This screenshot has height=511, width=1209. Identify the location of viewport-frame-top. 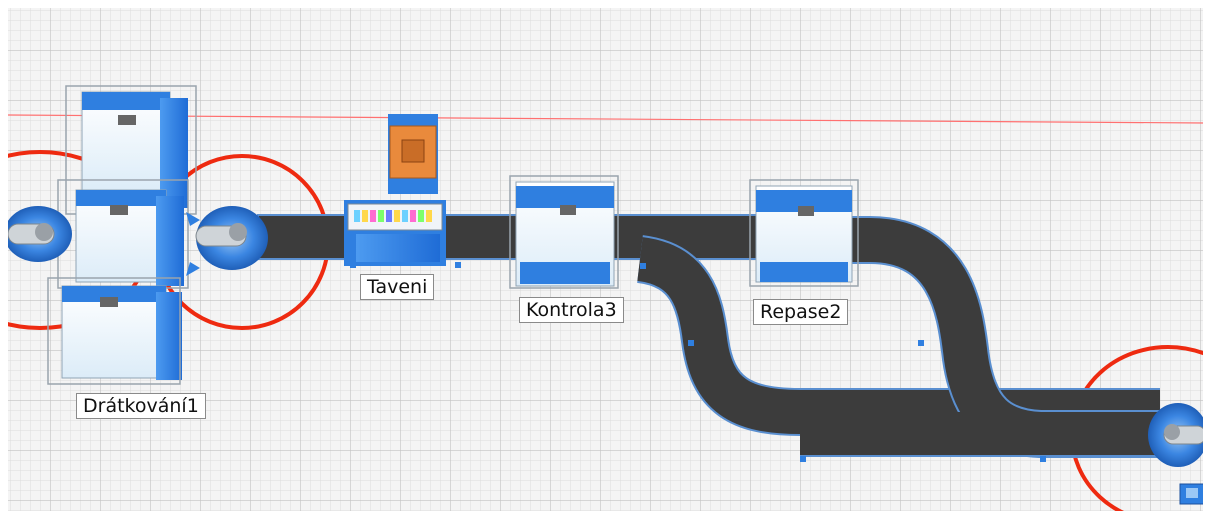
(604, 4).